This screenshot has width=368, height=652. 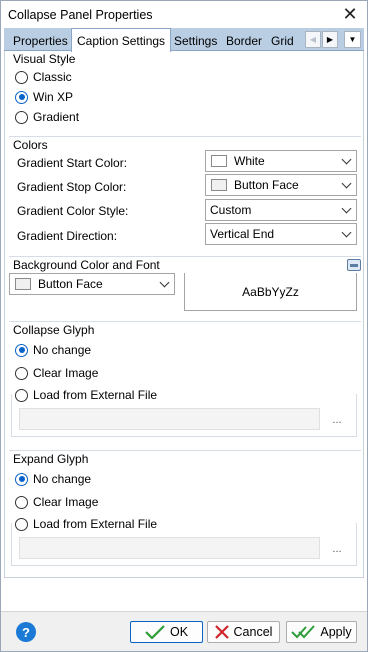 I want to click on collapse-section-button, so click(x=354, y=265).